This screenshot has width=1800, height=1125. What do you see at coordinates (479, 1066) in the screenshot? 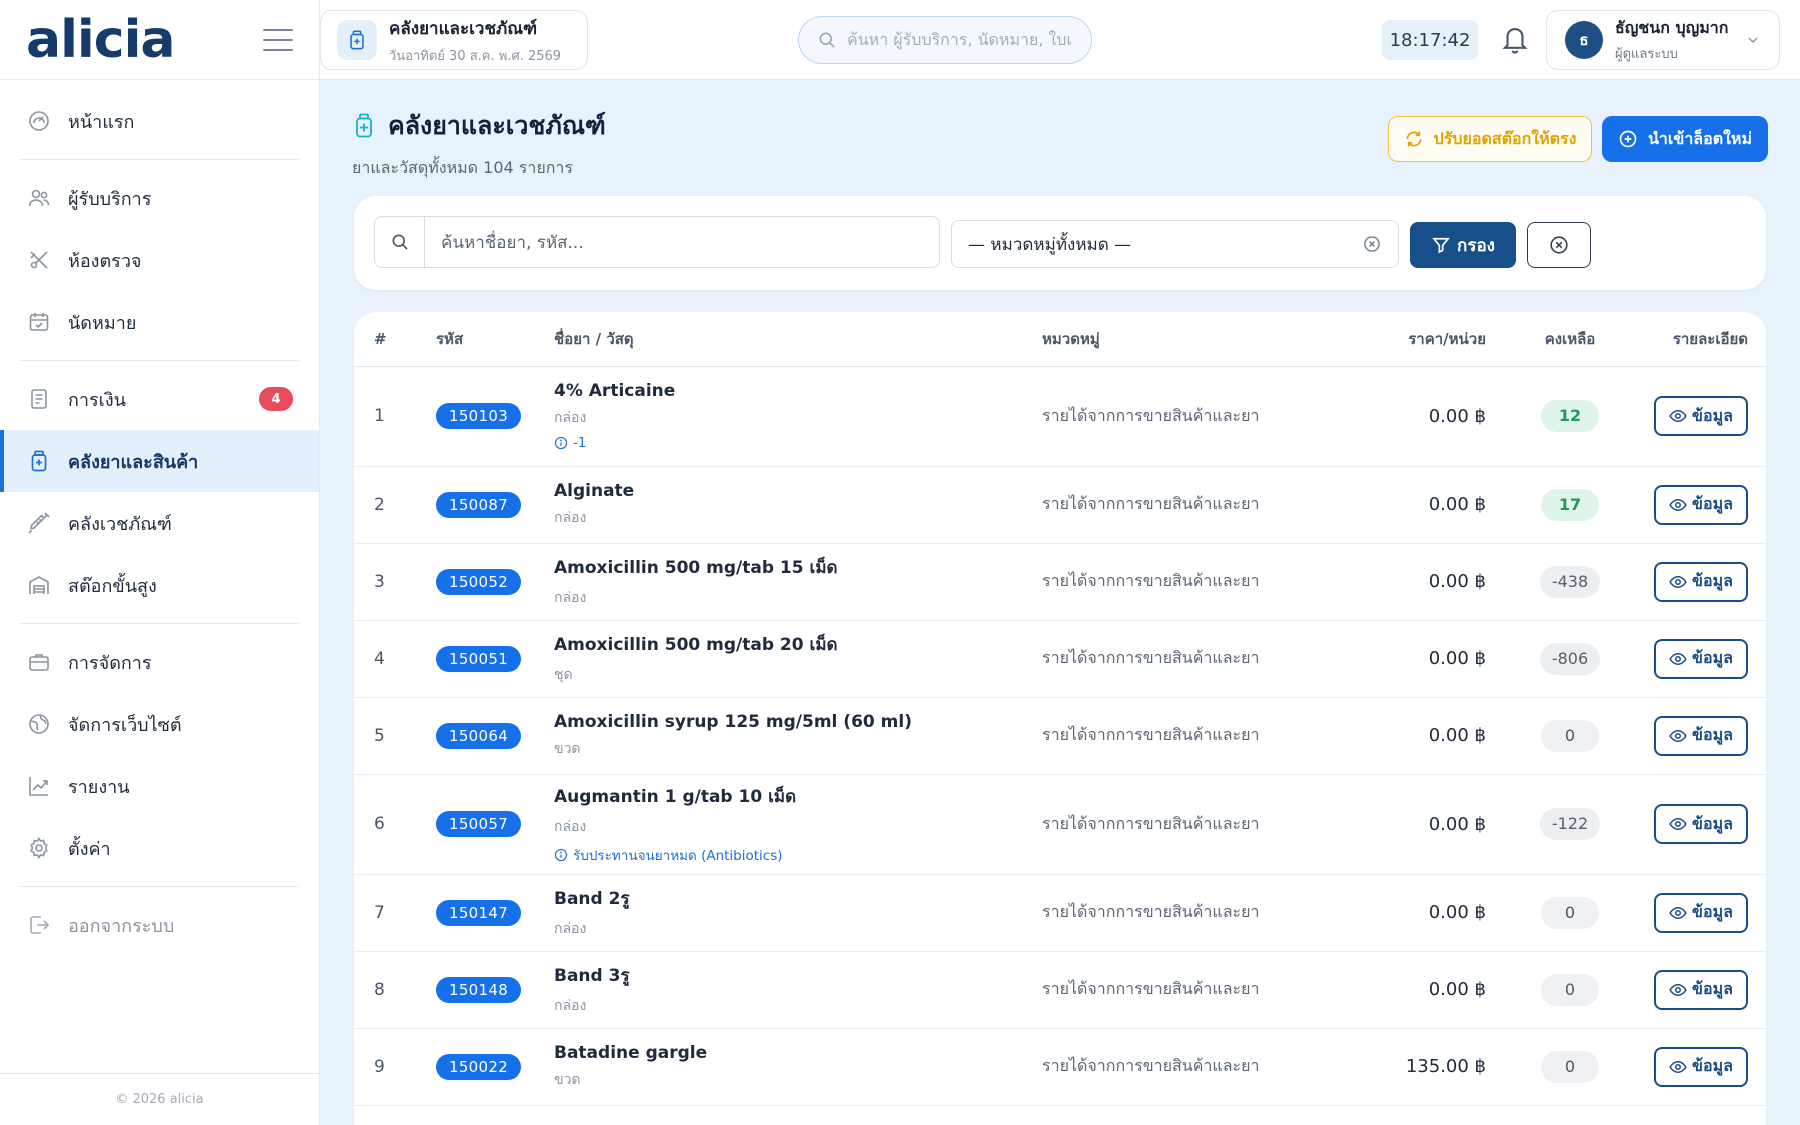
I see `code-badge: 150022` at bounding box center [479, 1066].